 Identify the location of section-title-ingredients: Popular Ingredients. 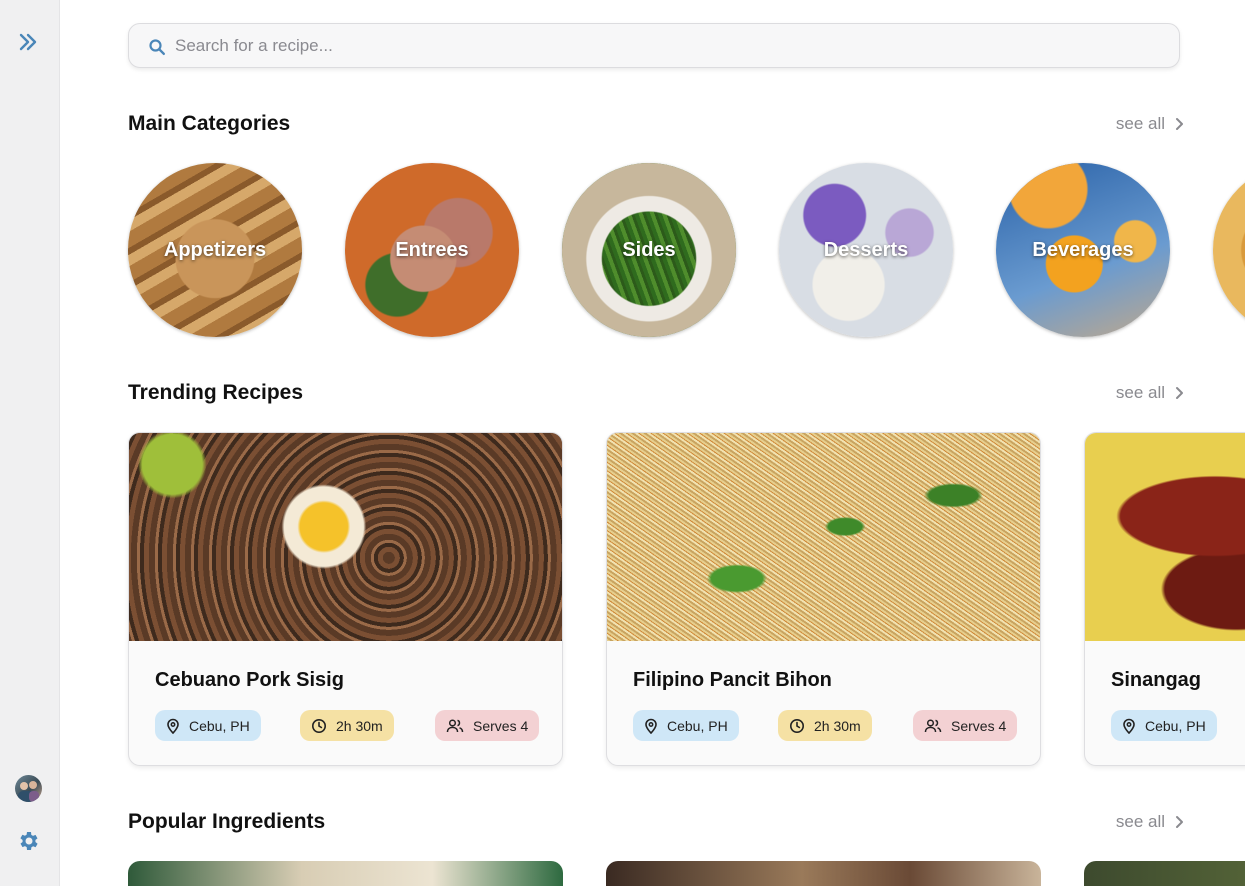
(227, 821).